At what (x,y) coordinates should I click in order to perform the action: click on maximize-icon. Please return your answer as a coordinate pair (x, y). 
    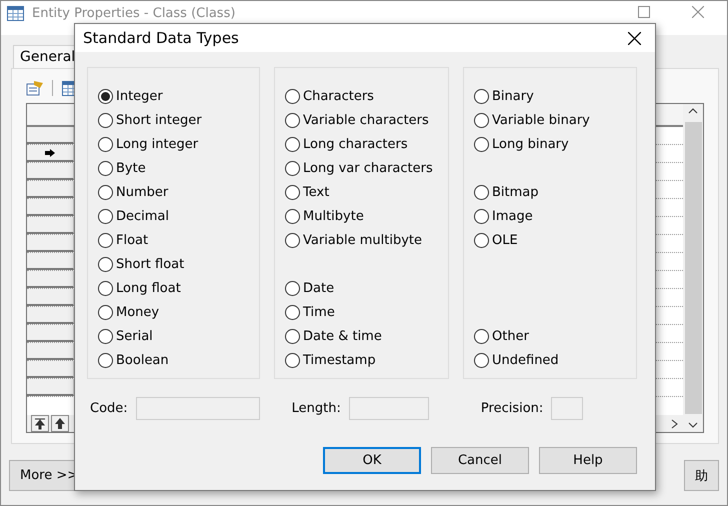
    Looking at the image, I should click on (644, 12).